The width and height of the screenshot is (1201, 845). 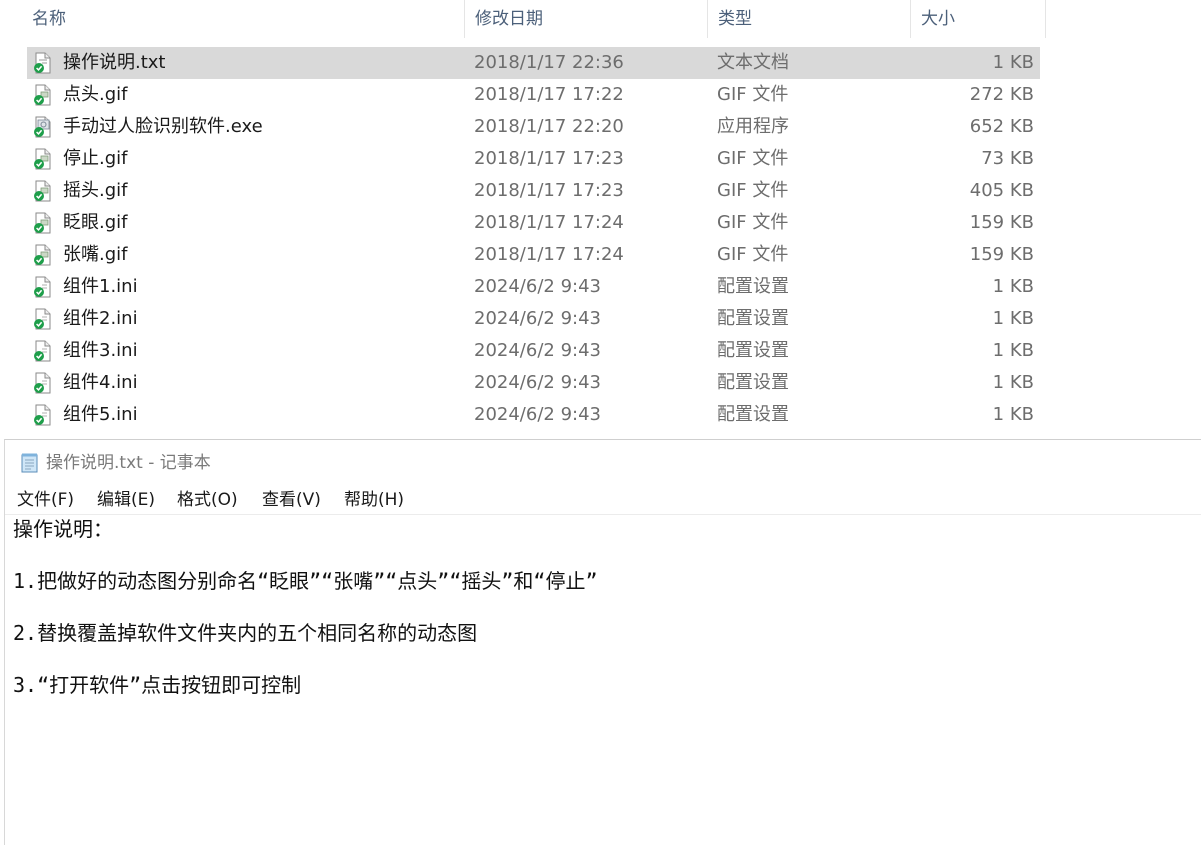 I want to click on file-size: 652 KB, so click(x=1001, y=126).